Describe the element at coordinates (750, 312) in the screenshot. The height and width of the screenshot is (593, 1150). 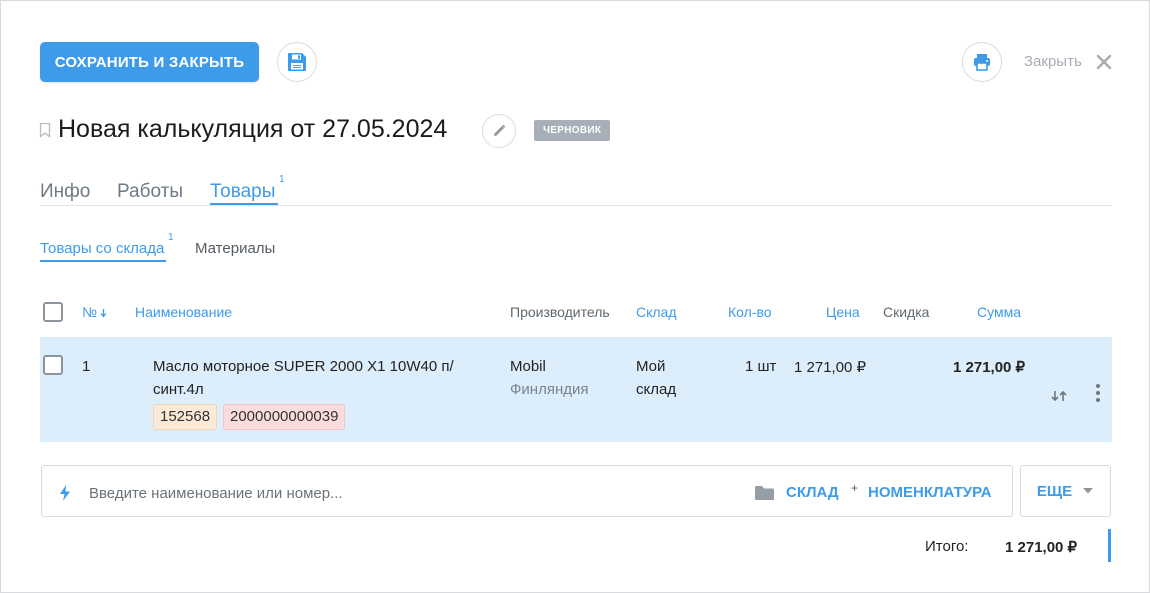
I see `column-header-qty: Кол-во` at that location.